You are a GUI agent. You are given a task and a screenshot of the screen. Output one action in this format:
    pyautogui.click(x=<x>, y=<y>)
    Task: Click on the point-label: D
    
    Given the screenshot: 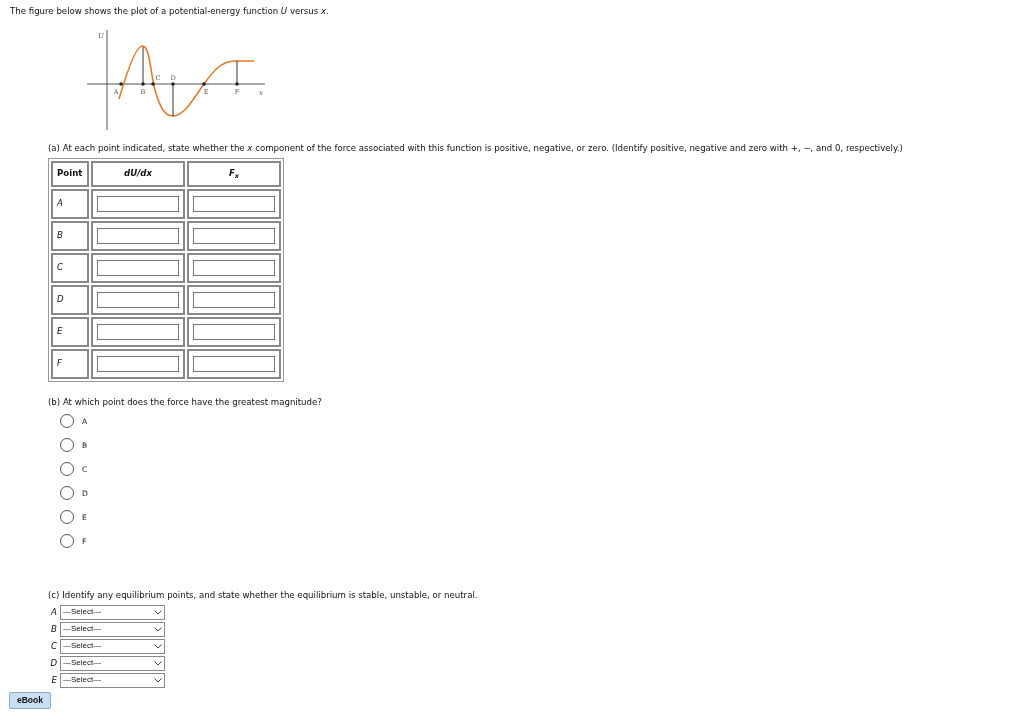 What is the action you would take?
    pyautogui.click(x=53, y=663)
    